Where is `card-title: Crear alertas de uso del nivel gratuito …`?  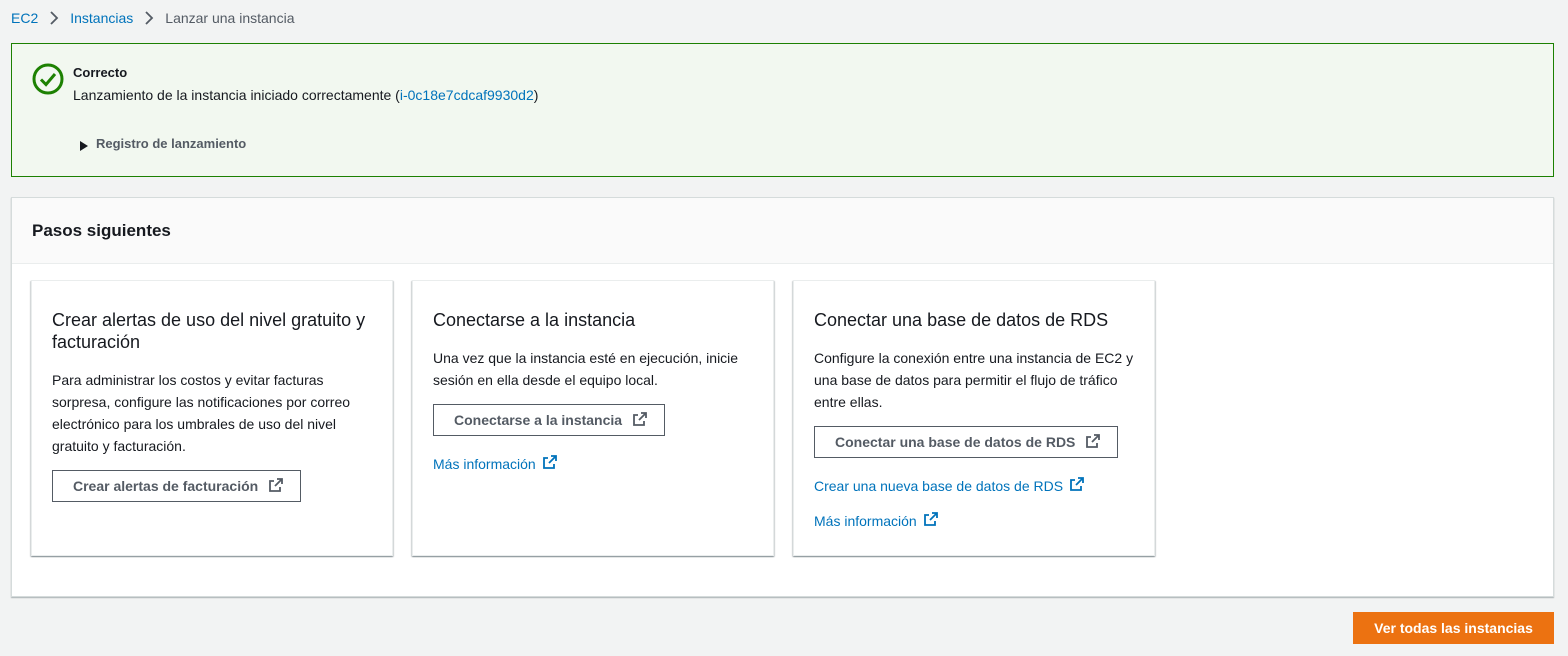
card-title: Crear alertas de uso del nivel gratuito … is located at coordinates (209, 331).